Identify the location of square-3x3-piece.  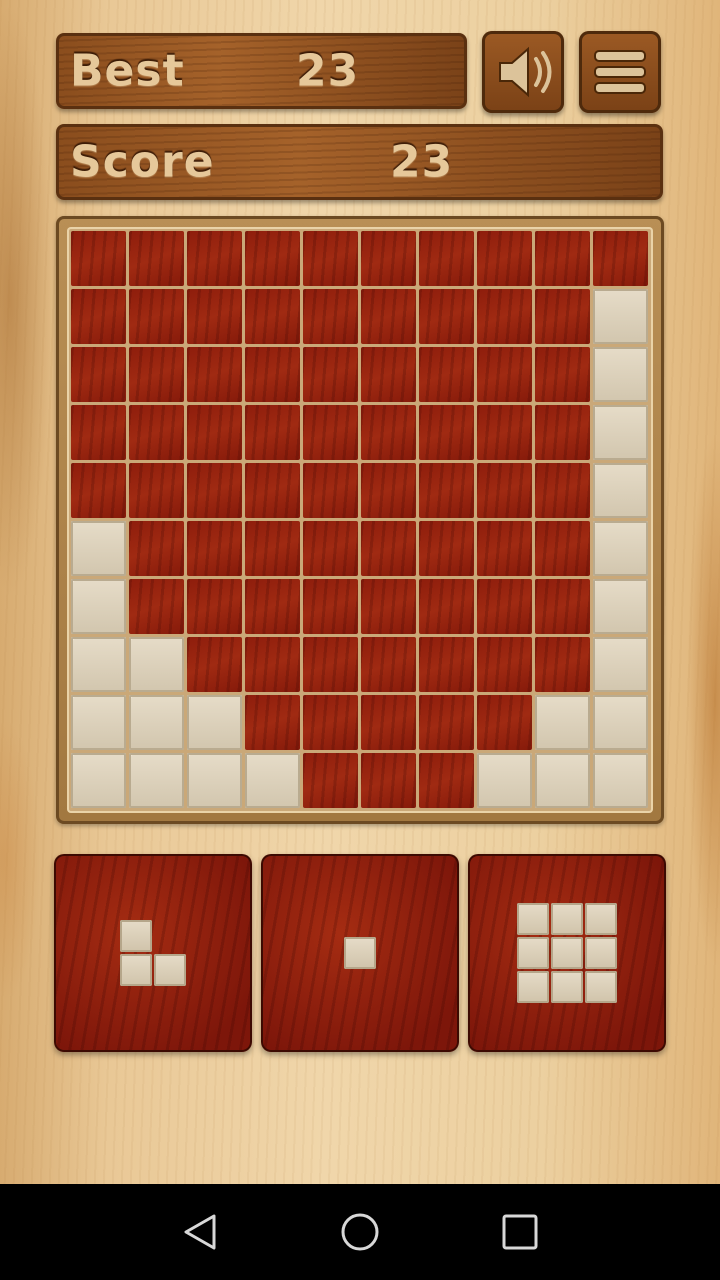
(567, 953).